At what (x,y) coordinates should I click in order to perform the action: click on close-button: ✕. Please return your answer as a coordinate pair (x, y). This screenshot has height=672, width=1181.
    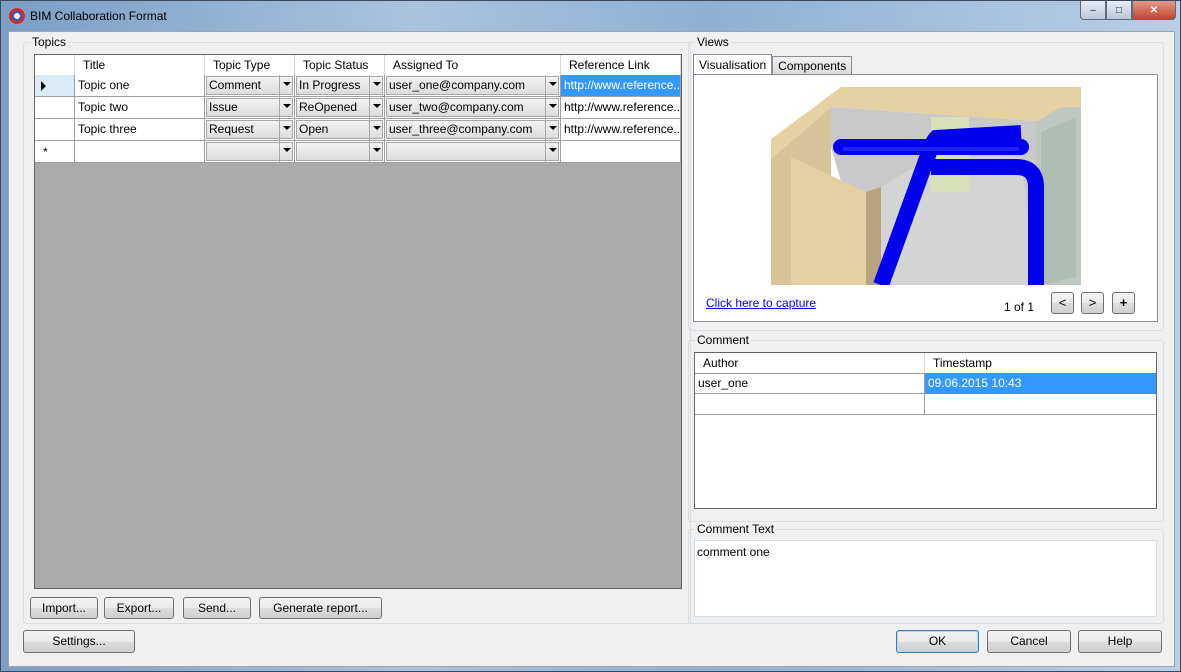
    Looking at the image, I should click on (1154, 10).